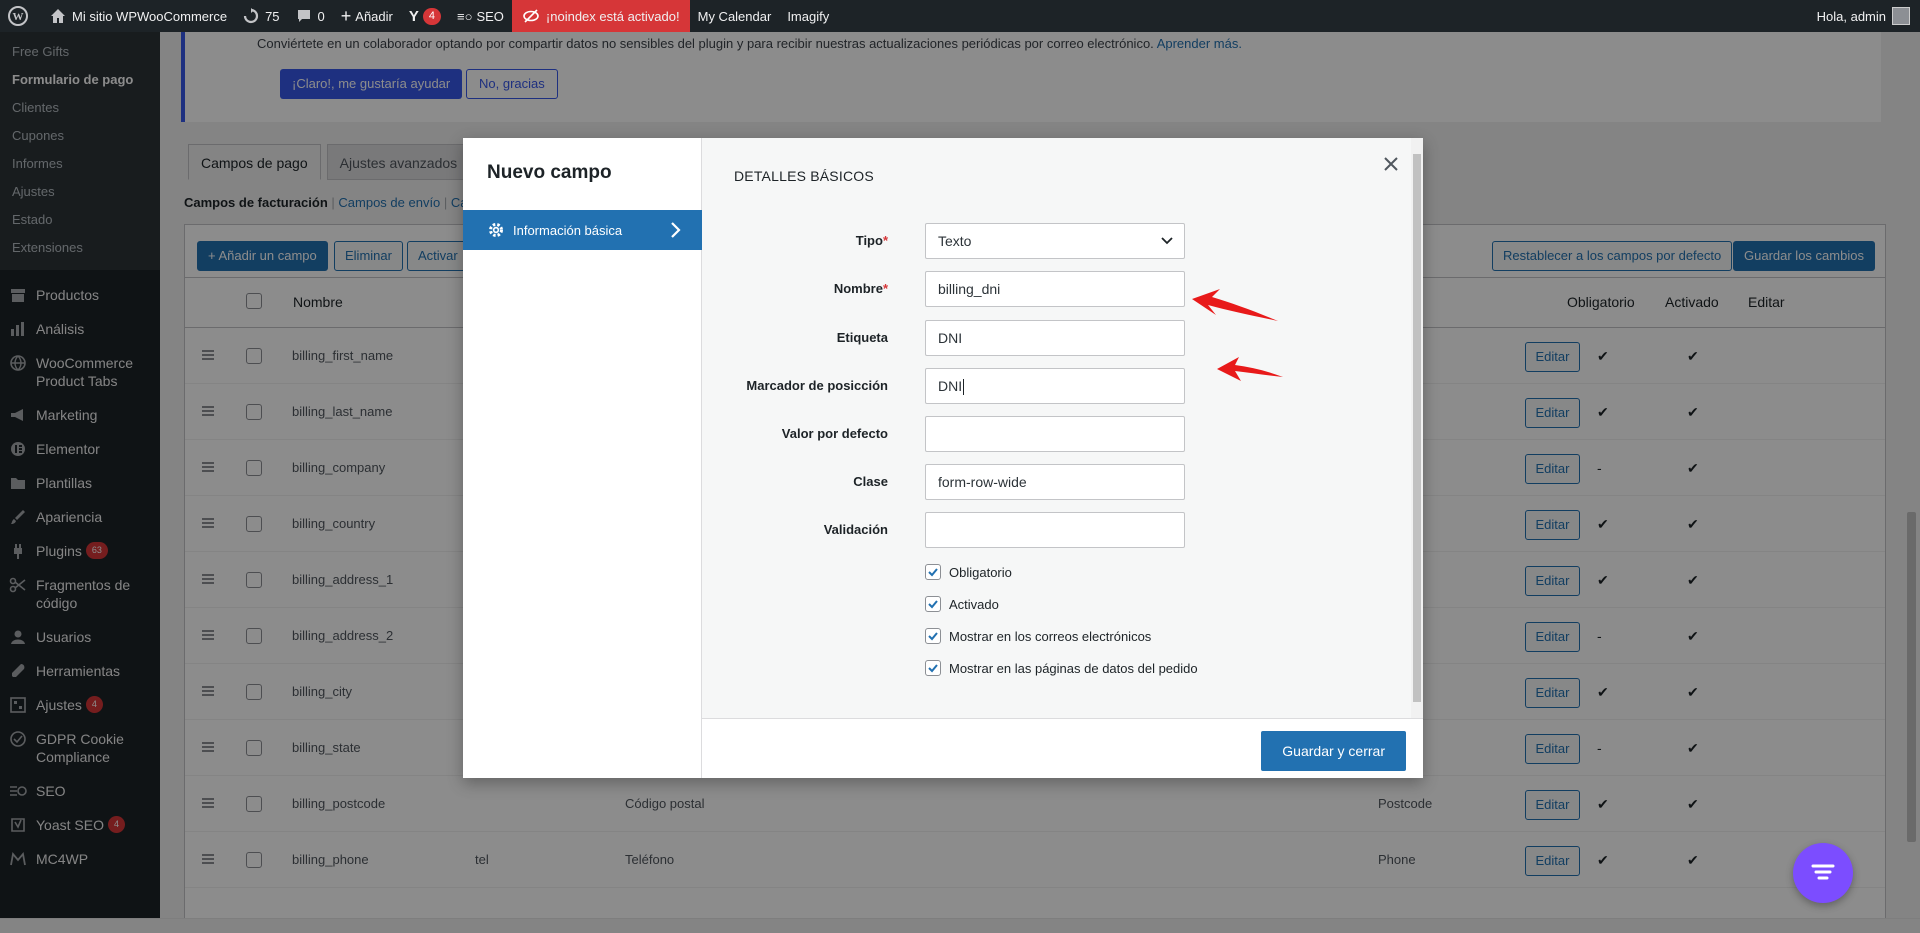  What do you see at coordinates (150, 16) in the screenshot?
I see `site-name: Mi sitio WPWooCommerce` at bounding box center [150, 16].